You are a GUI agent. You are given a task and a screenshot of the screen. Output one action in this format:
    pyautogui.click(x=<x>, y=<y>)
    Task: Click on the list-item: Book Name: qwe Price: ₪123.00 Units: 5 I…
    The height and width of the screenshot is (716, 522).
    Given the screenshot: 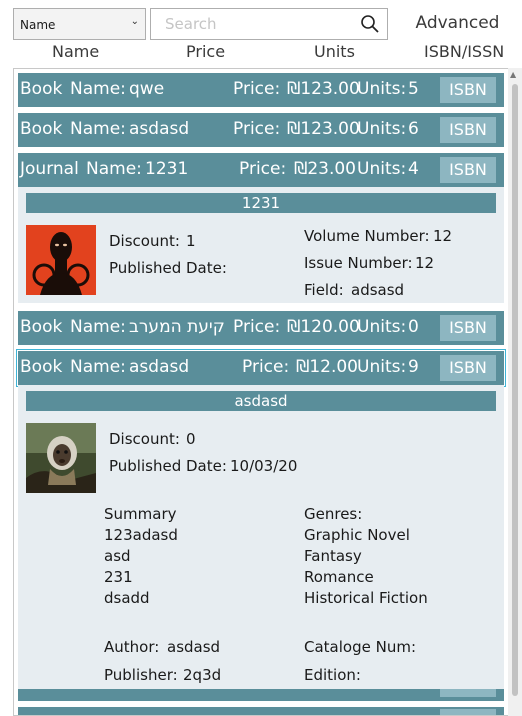 What is the action you would take?
    pyautogui.click(x=261, y=90)
    